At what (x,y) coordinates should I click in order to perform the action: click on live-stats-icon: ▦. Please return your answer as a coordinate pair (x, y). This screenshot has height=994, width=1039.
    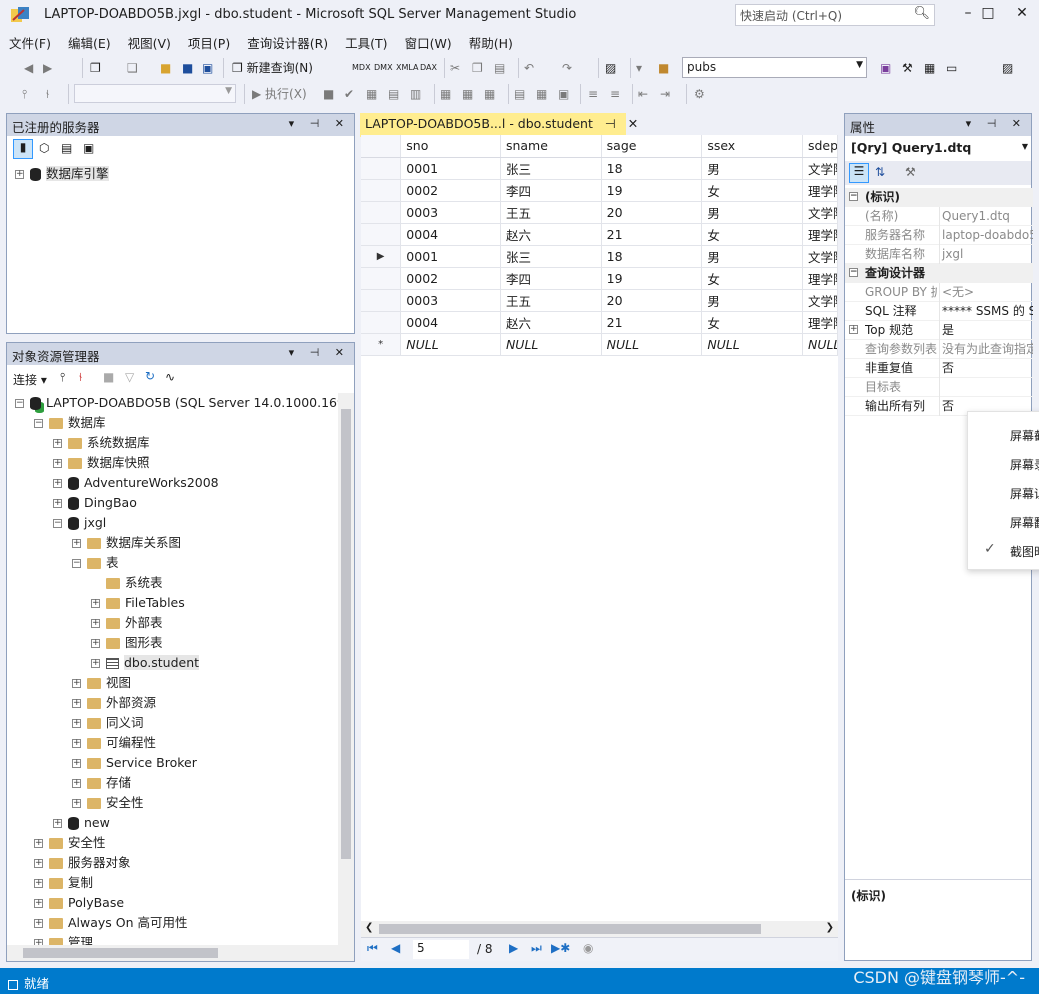
    Looking at the image, I should click on (467, 94).